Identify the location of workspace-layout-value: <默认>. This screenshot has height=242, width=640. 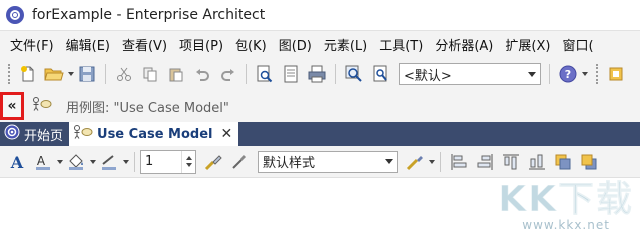
(428, 76).